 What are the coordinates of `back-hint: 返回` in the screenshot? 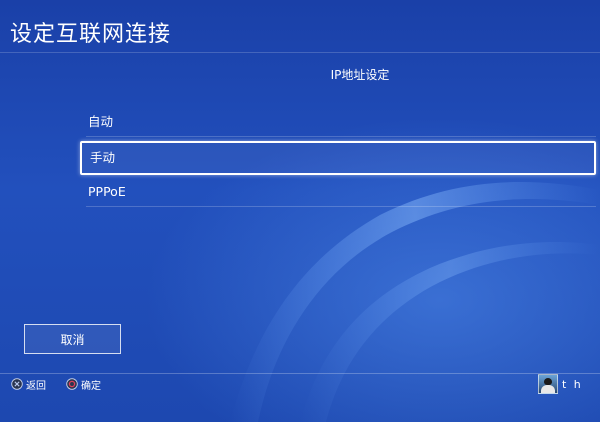 It's located at (28, 384).